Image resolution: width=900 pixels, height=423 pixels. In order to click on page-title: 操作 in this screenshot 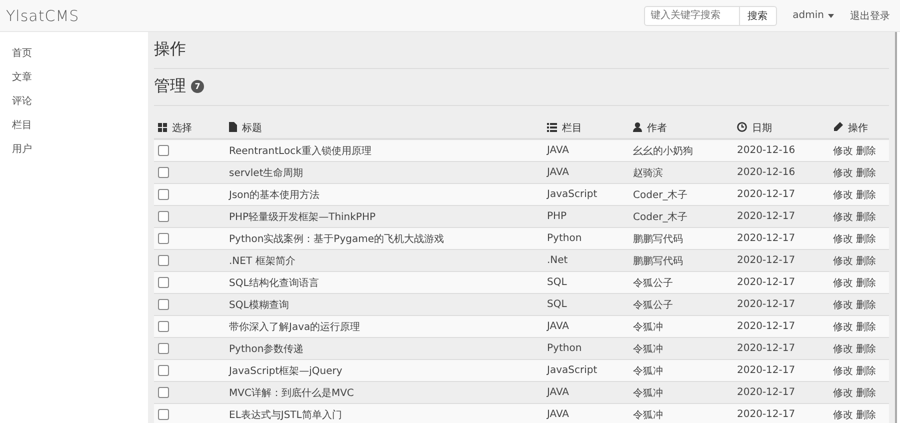, I will do `click(170, 48)`.